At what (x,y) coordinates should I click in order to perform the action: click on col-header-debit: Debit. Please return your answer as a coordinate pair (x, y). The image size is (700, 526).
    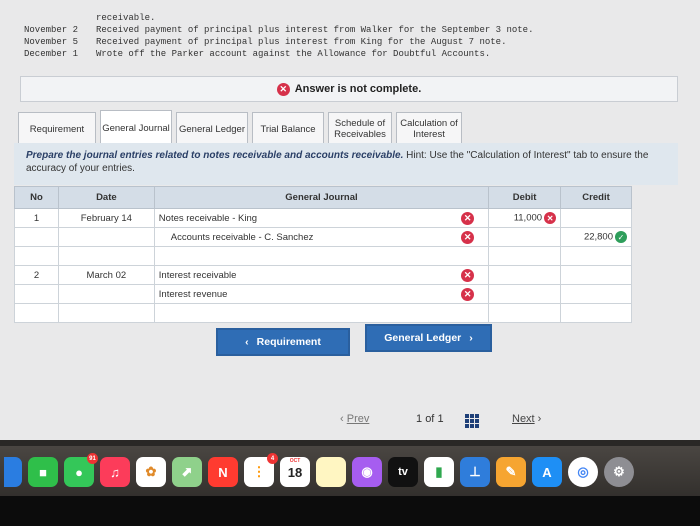
    Looking at the image, I should click on (525, 197).